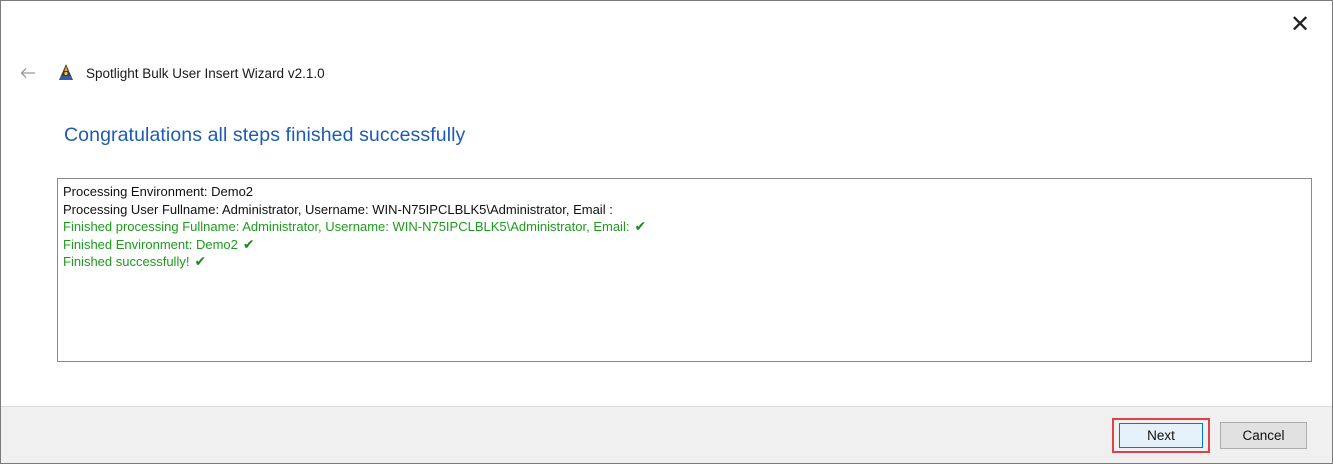 The image size is (1333, 464). What do you see at coordinates (150, 244) in the screenshot?
I see `log-line-text: Finished Environment: Demo2` at bounding box center [150, 244].